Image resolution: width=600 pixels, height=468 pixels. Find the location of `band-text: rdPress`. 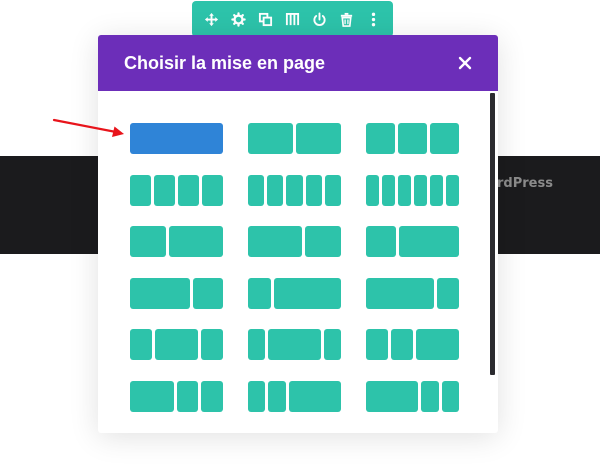

band-text: rdPress is located at coordinates (525, 183).